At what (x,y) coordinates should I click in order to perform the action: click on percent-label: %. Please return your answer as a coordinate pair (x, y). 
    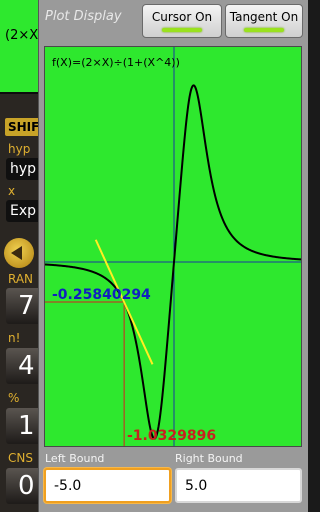
    Looking at the image, I should click on (14, 398).